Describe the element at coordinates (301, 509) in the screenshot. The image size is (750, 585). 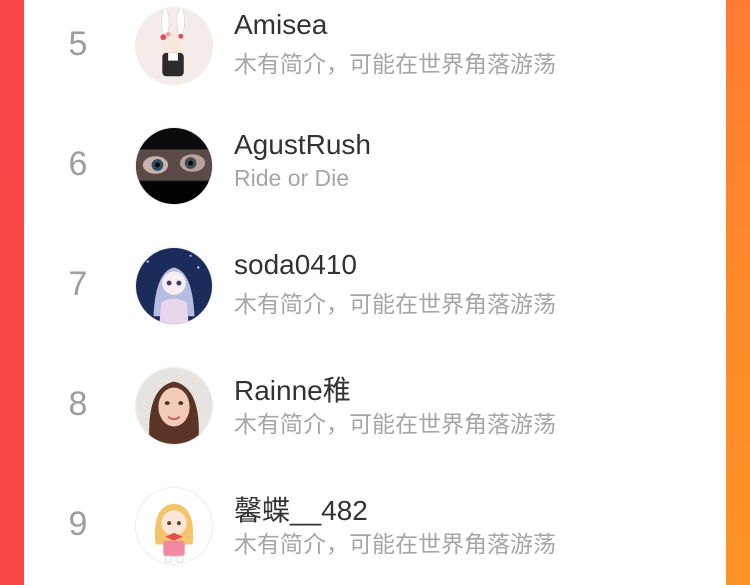
I see `user-name: 馨蝶__482` at that location.